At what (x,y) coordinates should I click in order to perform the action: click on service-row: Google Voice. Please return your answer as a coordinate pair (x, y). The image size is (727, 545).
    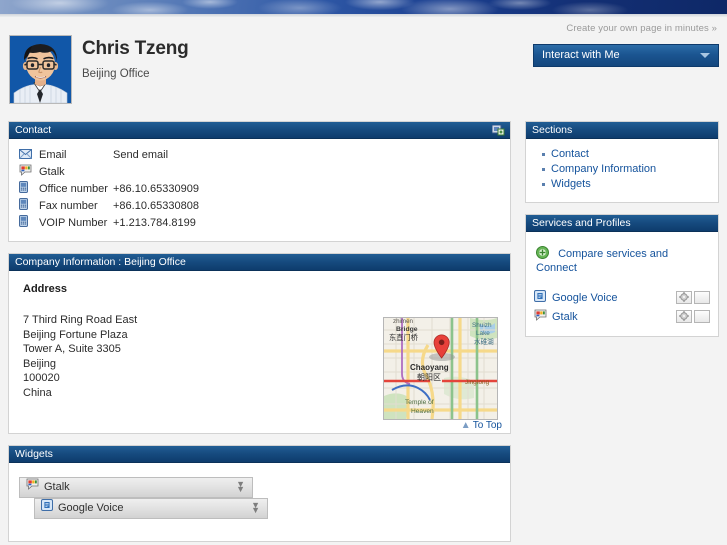
    Looking at the image, I should click on (622, 297).